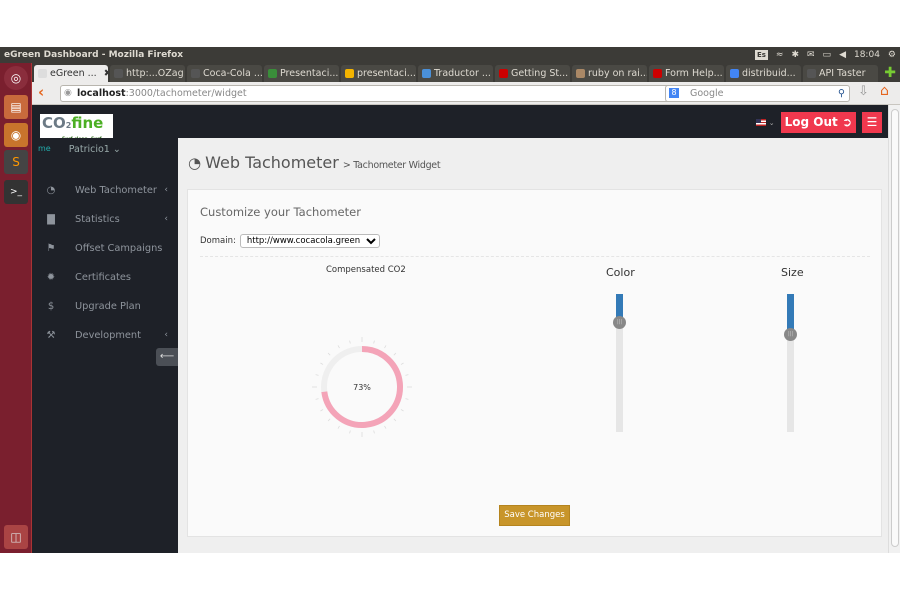 This screenshot has width=900, height=600. I want to click on hamburger-menu-button: ☰, so click(872, 122).